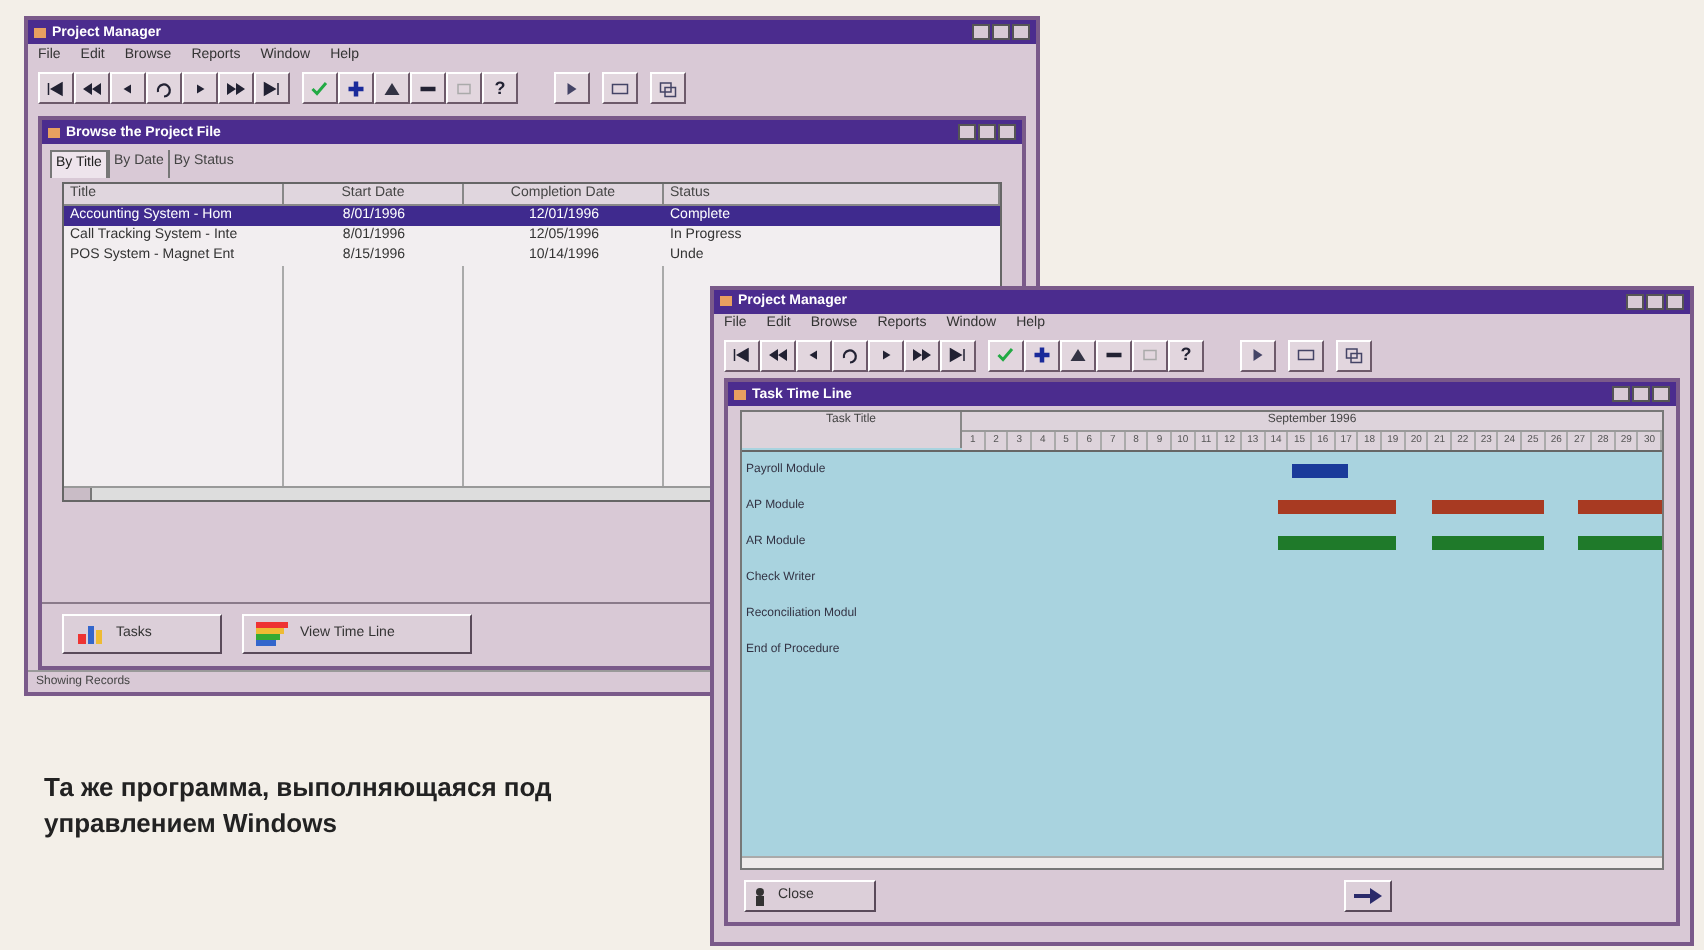  I want to click on caption: Та же программа, выполняющаяся под управлением Windows, so click(299, 806).